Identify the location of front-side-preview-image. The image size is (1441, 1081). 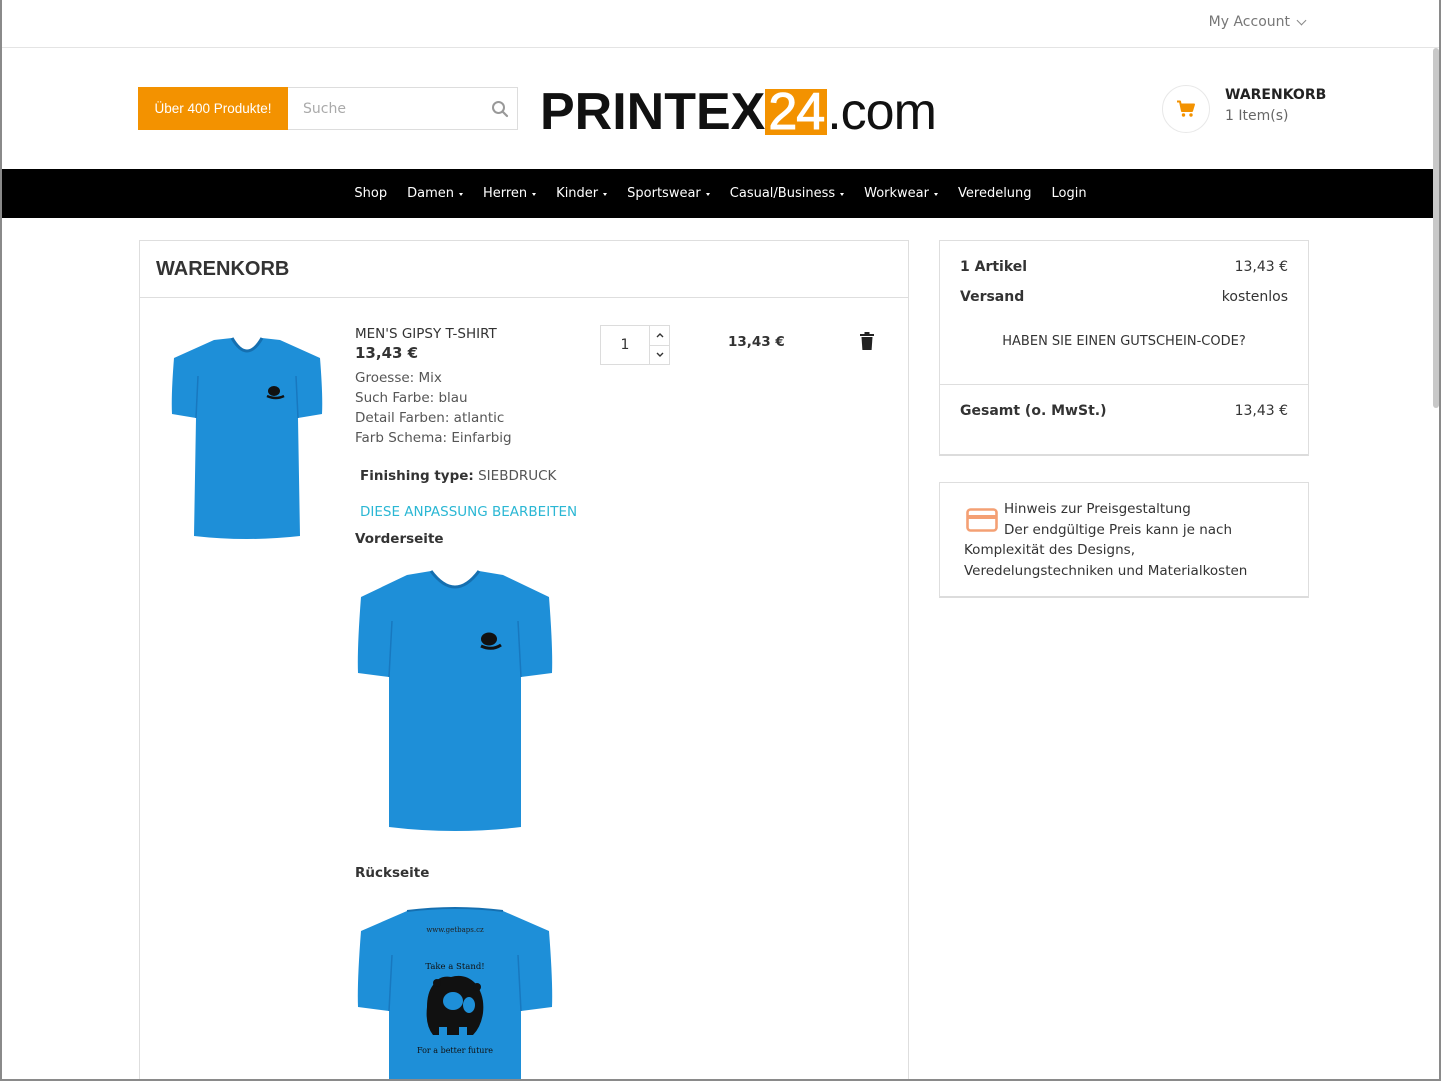
(455, 700).